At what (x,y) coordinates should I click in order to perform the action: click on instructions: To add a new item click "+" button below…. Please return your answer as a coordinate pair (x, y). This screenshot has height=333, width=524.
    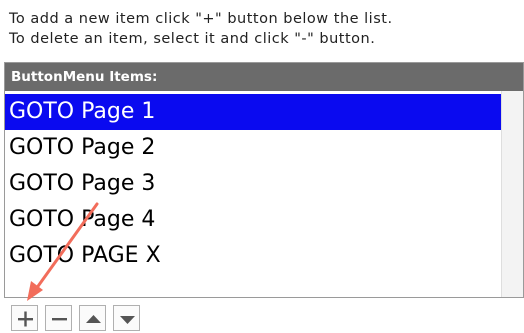
    Looking at the image, I should click on (201, 29).